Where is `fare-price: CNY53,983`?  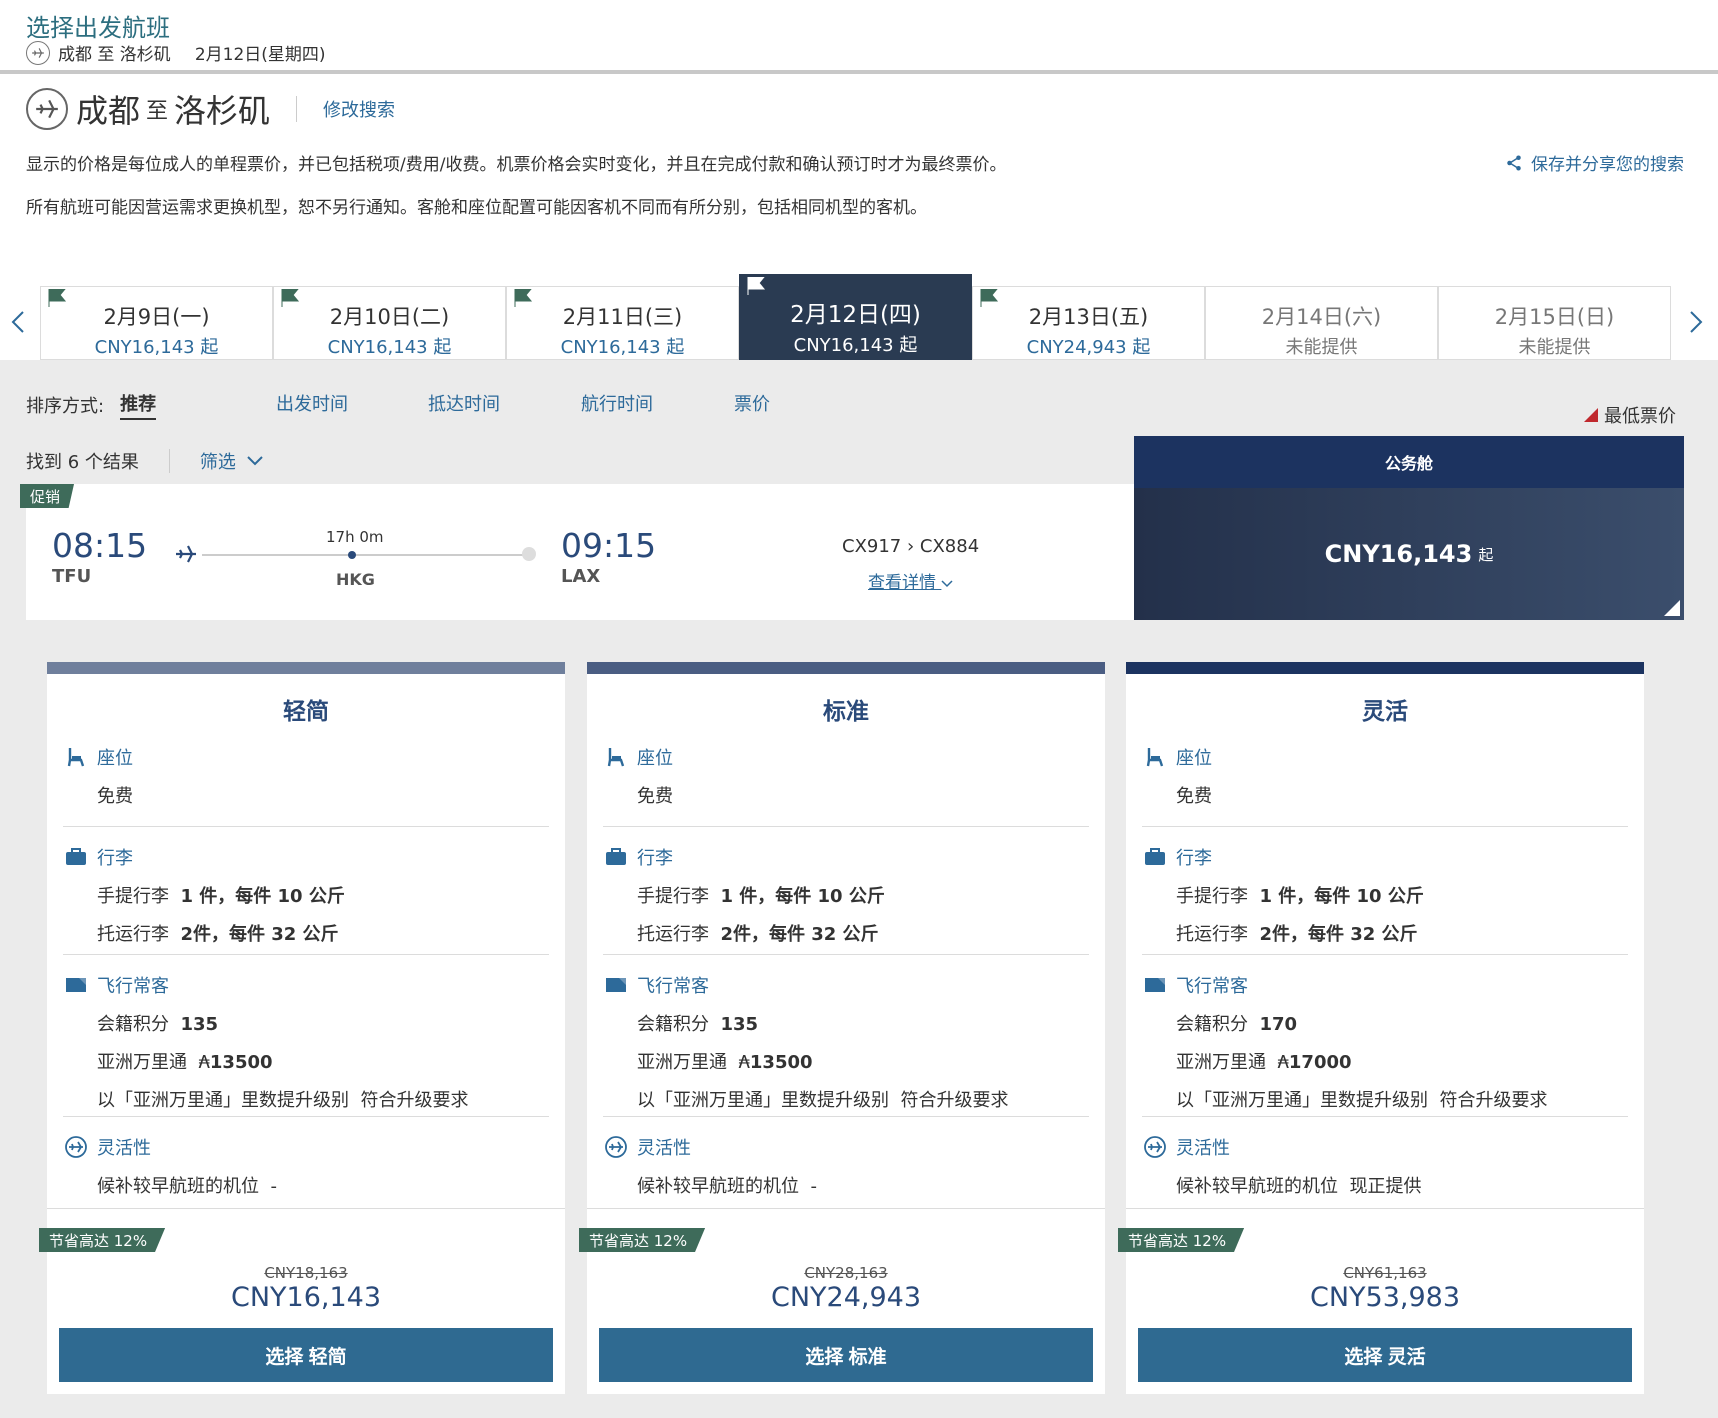
fare-price: CNY53,983 is located at coordinates (1385, 1297).